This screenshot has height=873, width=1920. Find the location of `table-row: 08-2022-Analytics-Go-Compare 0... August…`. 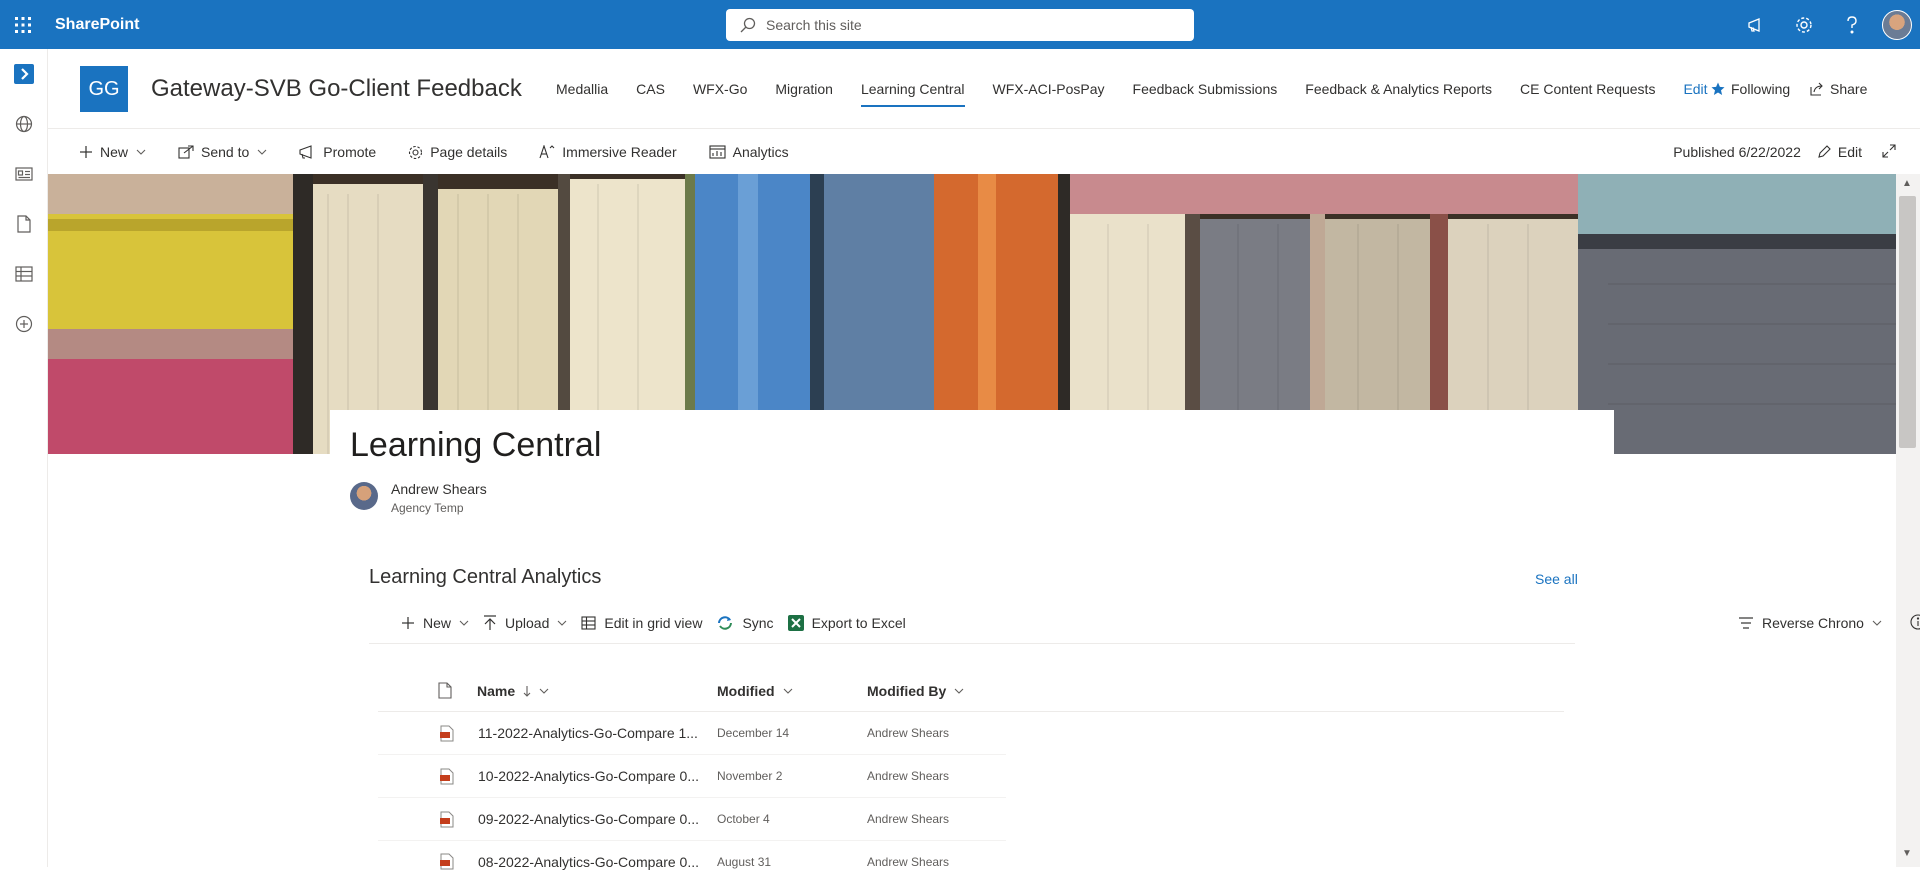

table-row: 08-2022-Analytics-Go-Compare 0... August… is located at coordinates (692, 855).